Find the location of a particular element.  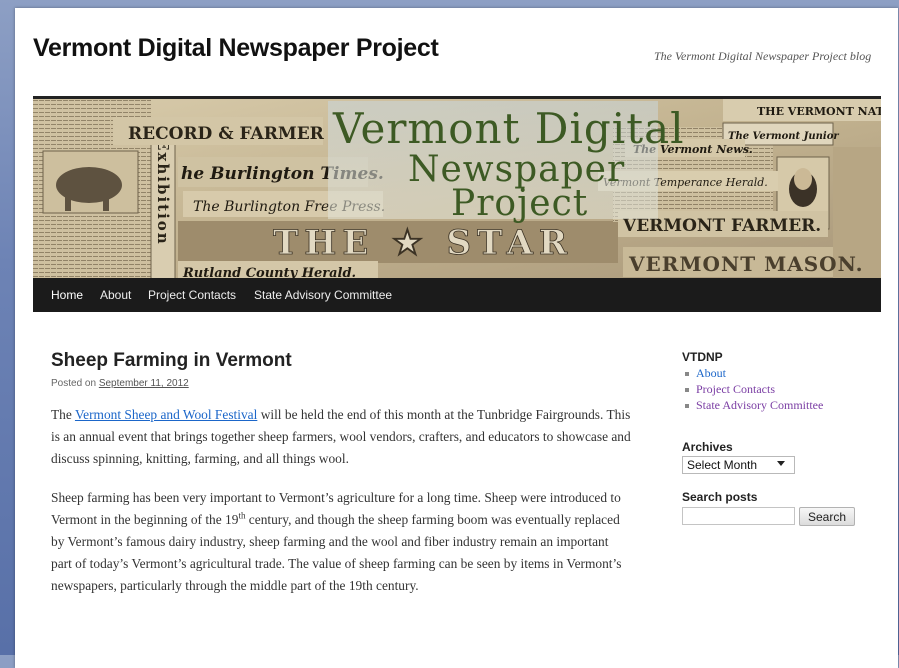

banner-title-line1: Vermont Digital is located at coordinates (508, 128).